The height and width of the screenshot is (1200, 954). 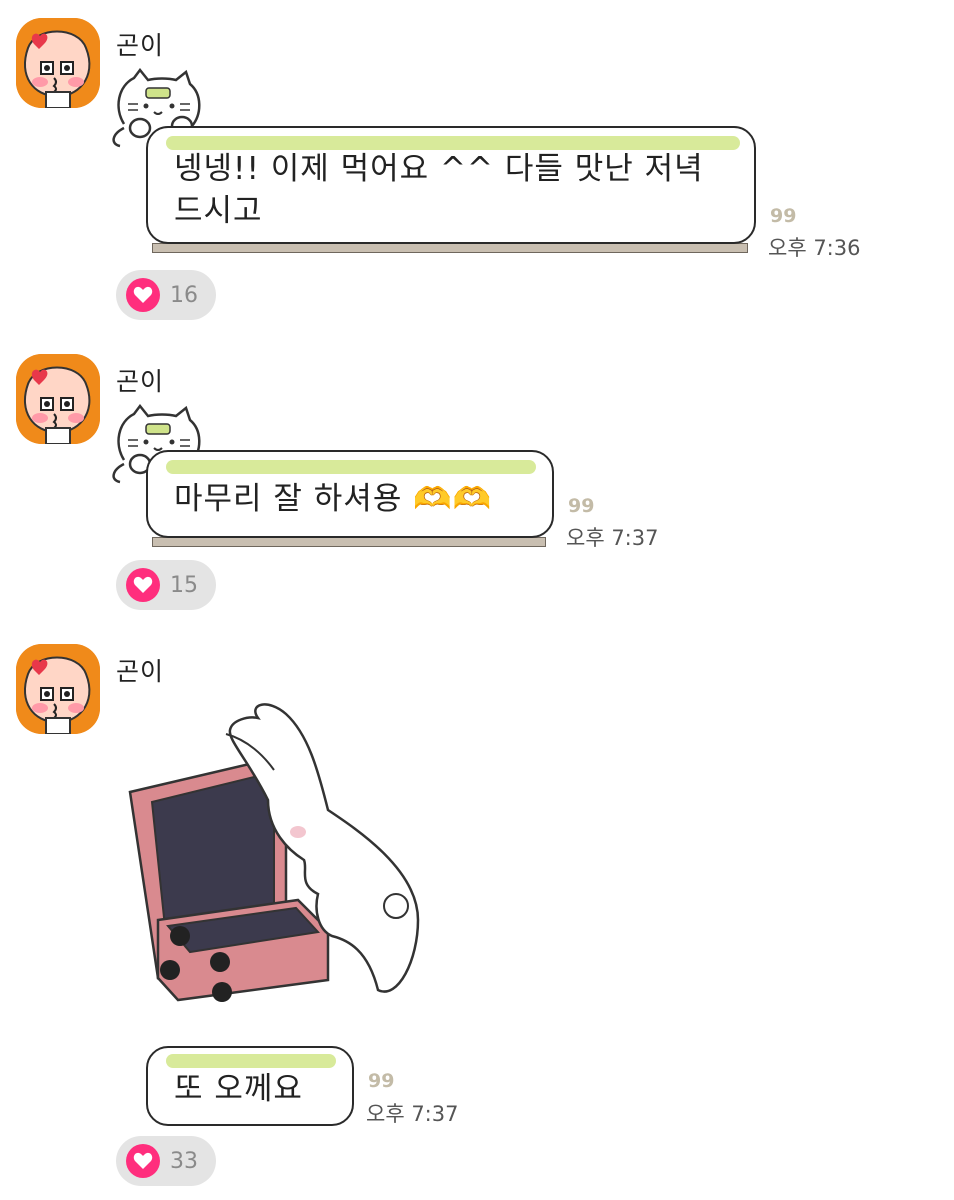 I want to click on message-bubble: 마무리 잘 하셔용 🫶🫶, so click(x=350, y=494).